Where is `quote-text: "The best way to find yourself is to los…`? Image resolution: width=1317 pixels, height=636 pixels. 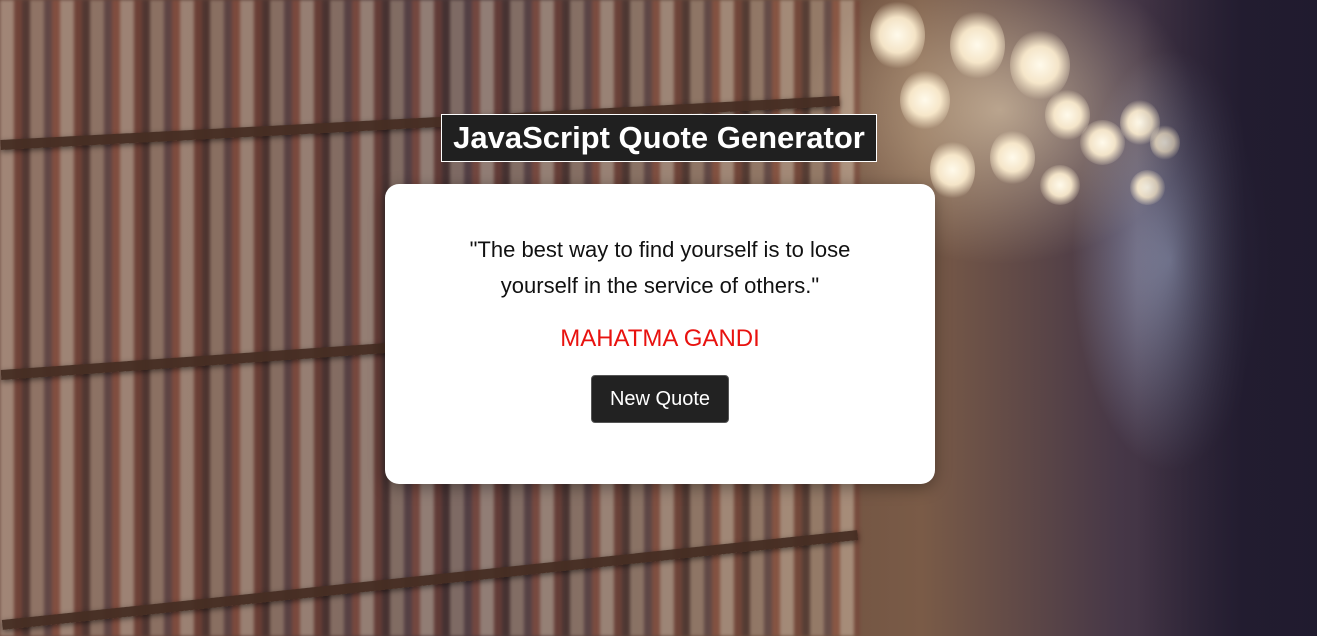 quote-text: "The best way to find yourself is to los… is located at coordinates (660, 267).